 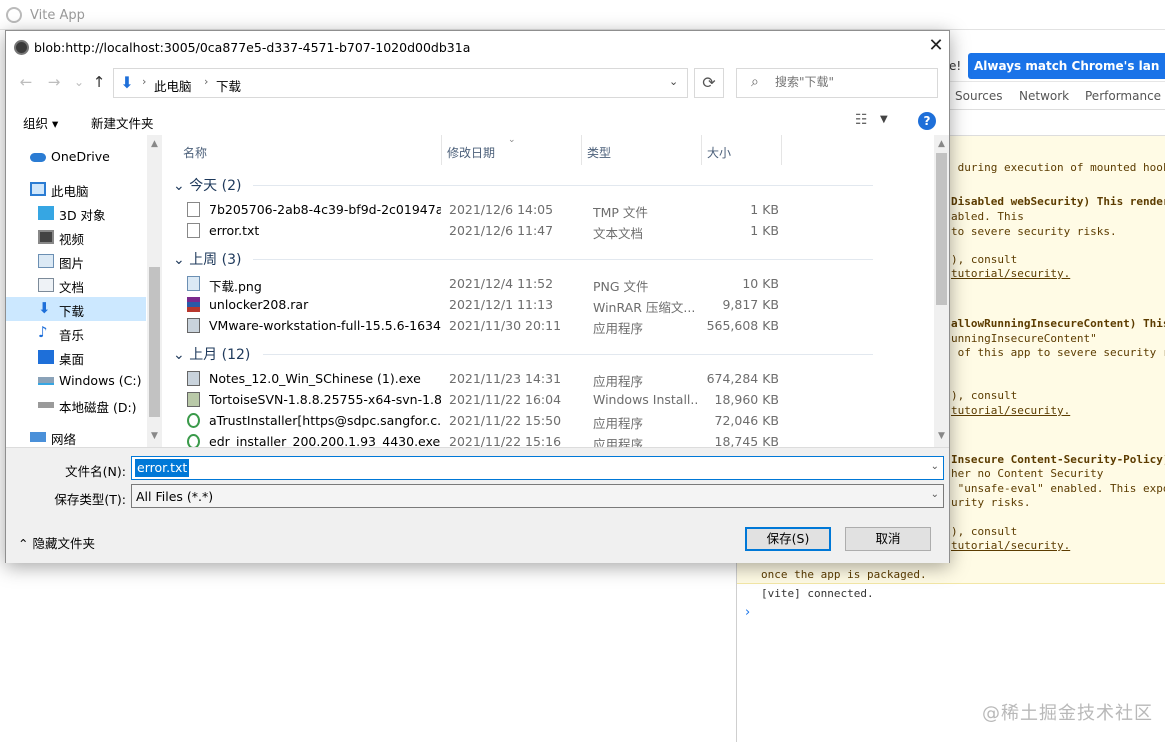 What do you see at coordinates (193, 230) in the screenshot?
I see `text-file-icon` at bounding box center [193, 230].